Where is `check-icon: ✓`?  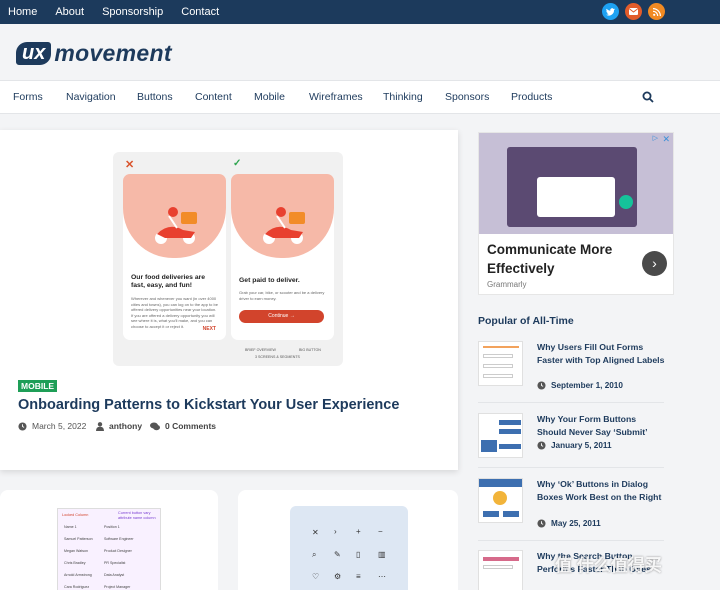 check-icon: ✓ is located at coordinates (237, 163).